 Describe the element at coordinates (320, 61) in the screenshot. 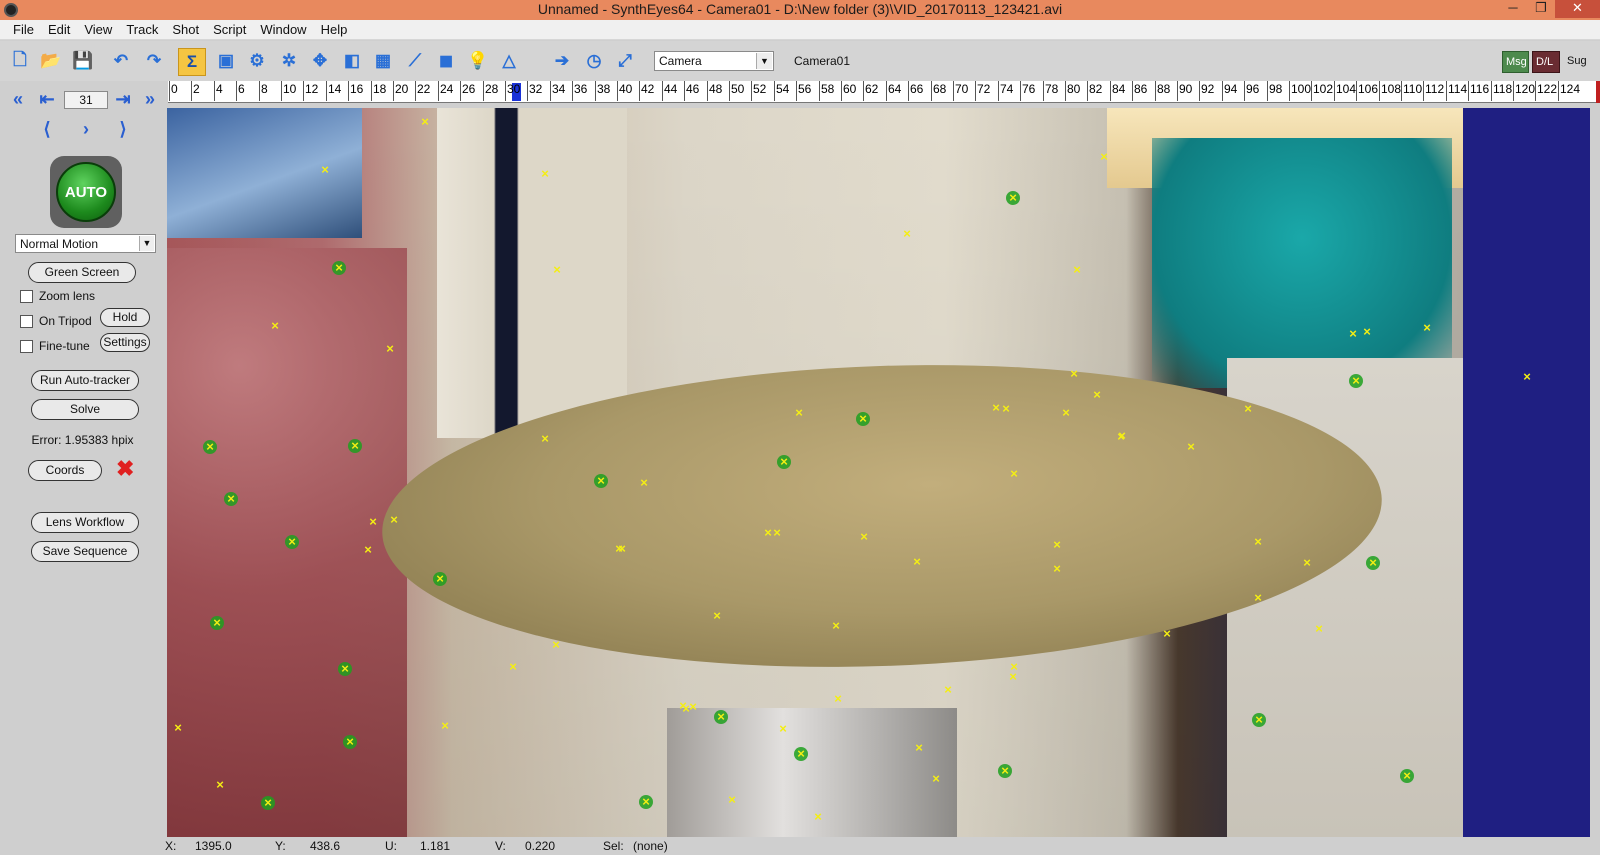

I see `tracker-icon: ✥` at that location.